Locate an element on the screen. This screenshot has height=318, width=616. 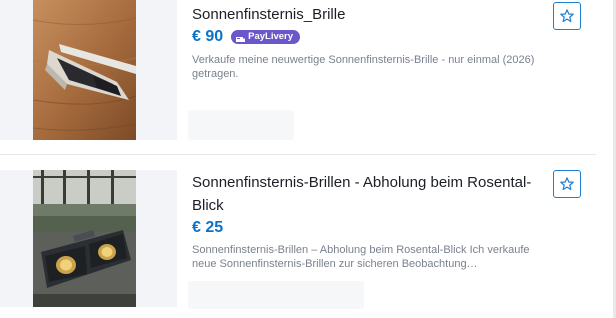
paylivery-icon is located at coordinates (241, 38).